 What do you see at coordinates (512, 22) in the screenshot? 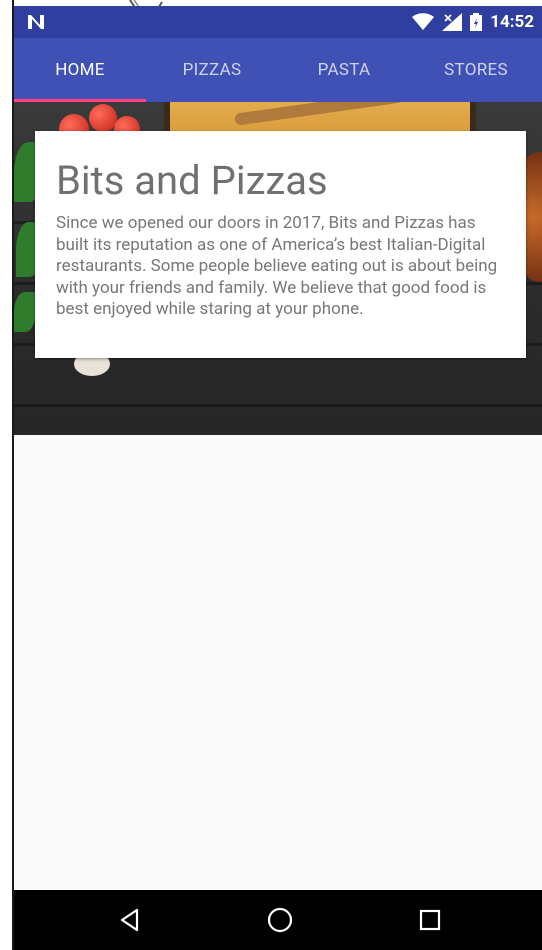
I see `status-time: 14:52` at bounding box center [512, 22].